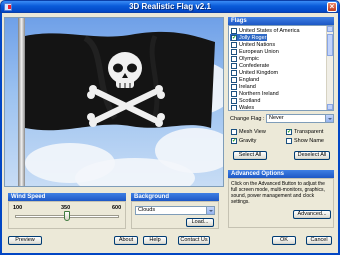 Image resolution: width=340 pixels, height=255 pixels. I want to click on flag-list-item: Jolly Roger, so click(248, 37).